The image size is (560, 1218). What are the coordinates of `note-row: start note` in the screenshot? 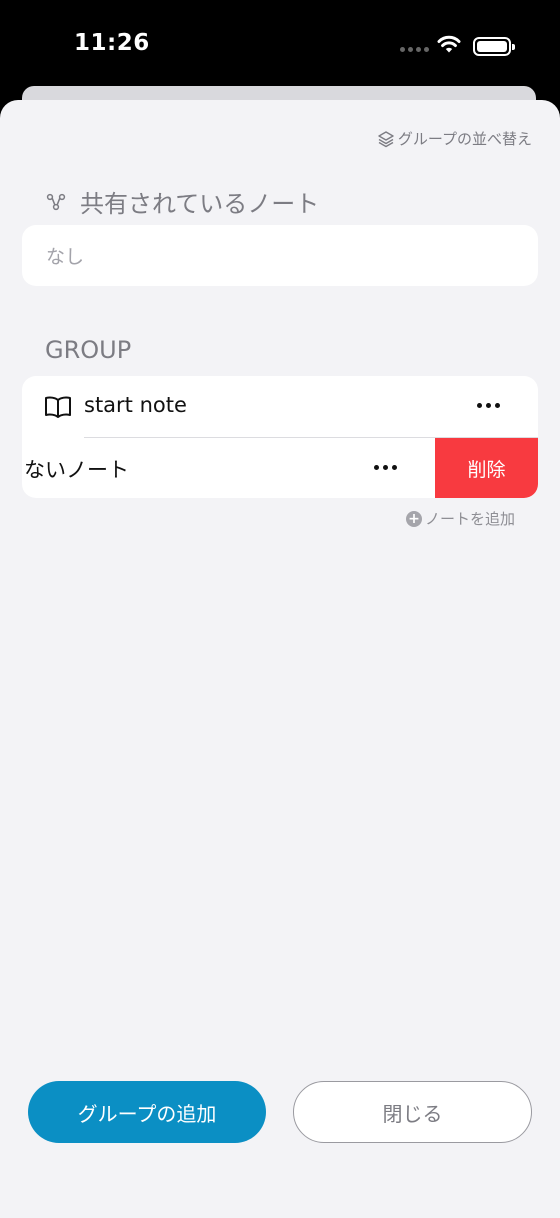 It's located at (280, 406).